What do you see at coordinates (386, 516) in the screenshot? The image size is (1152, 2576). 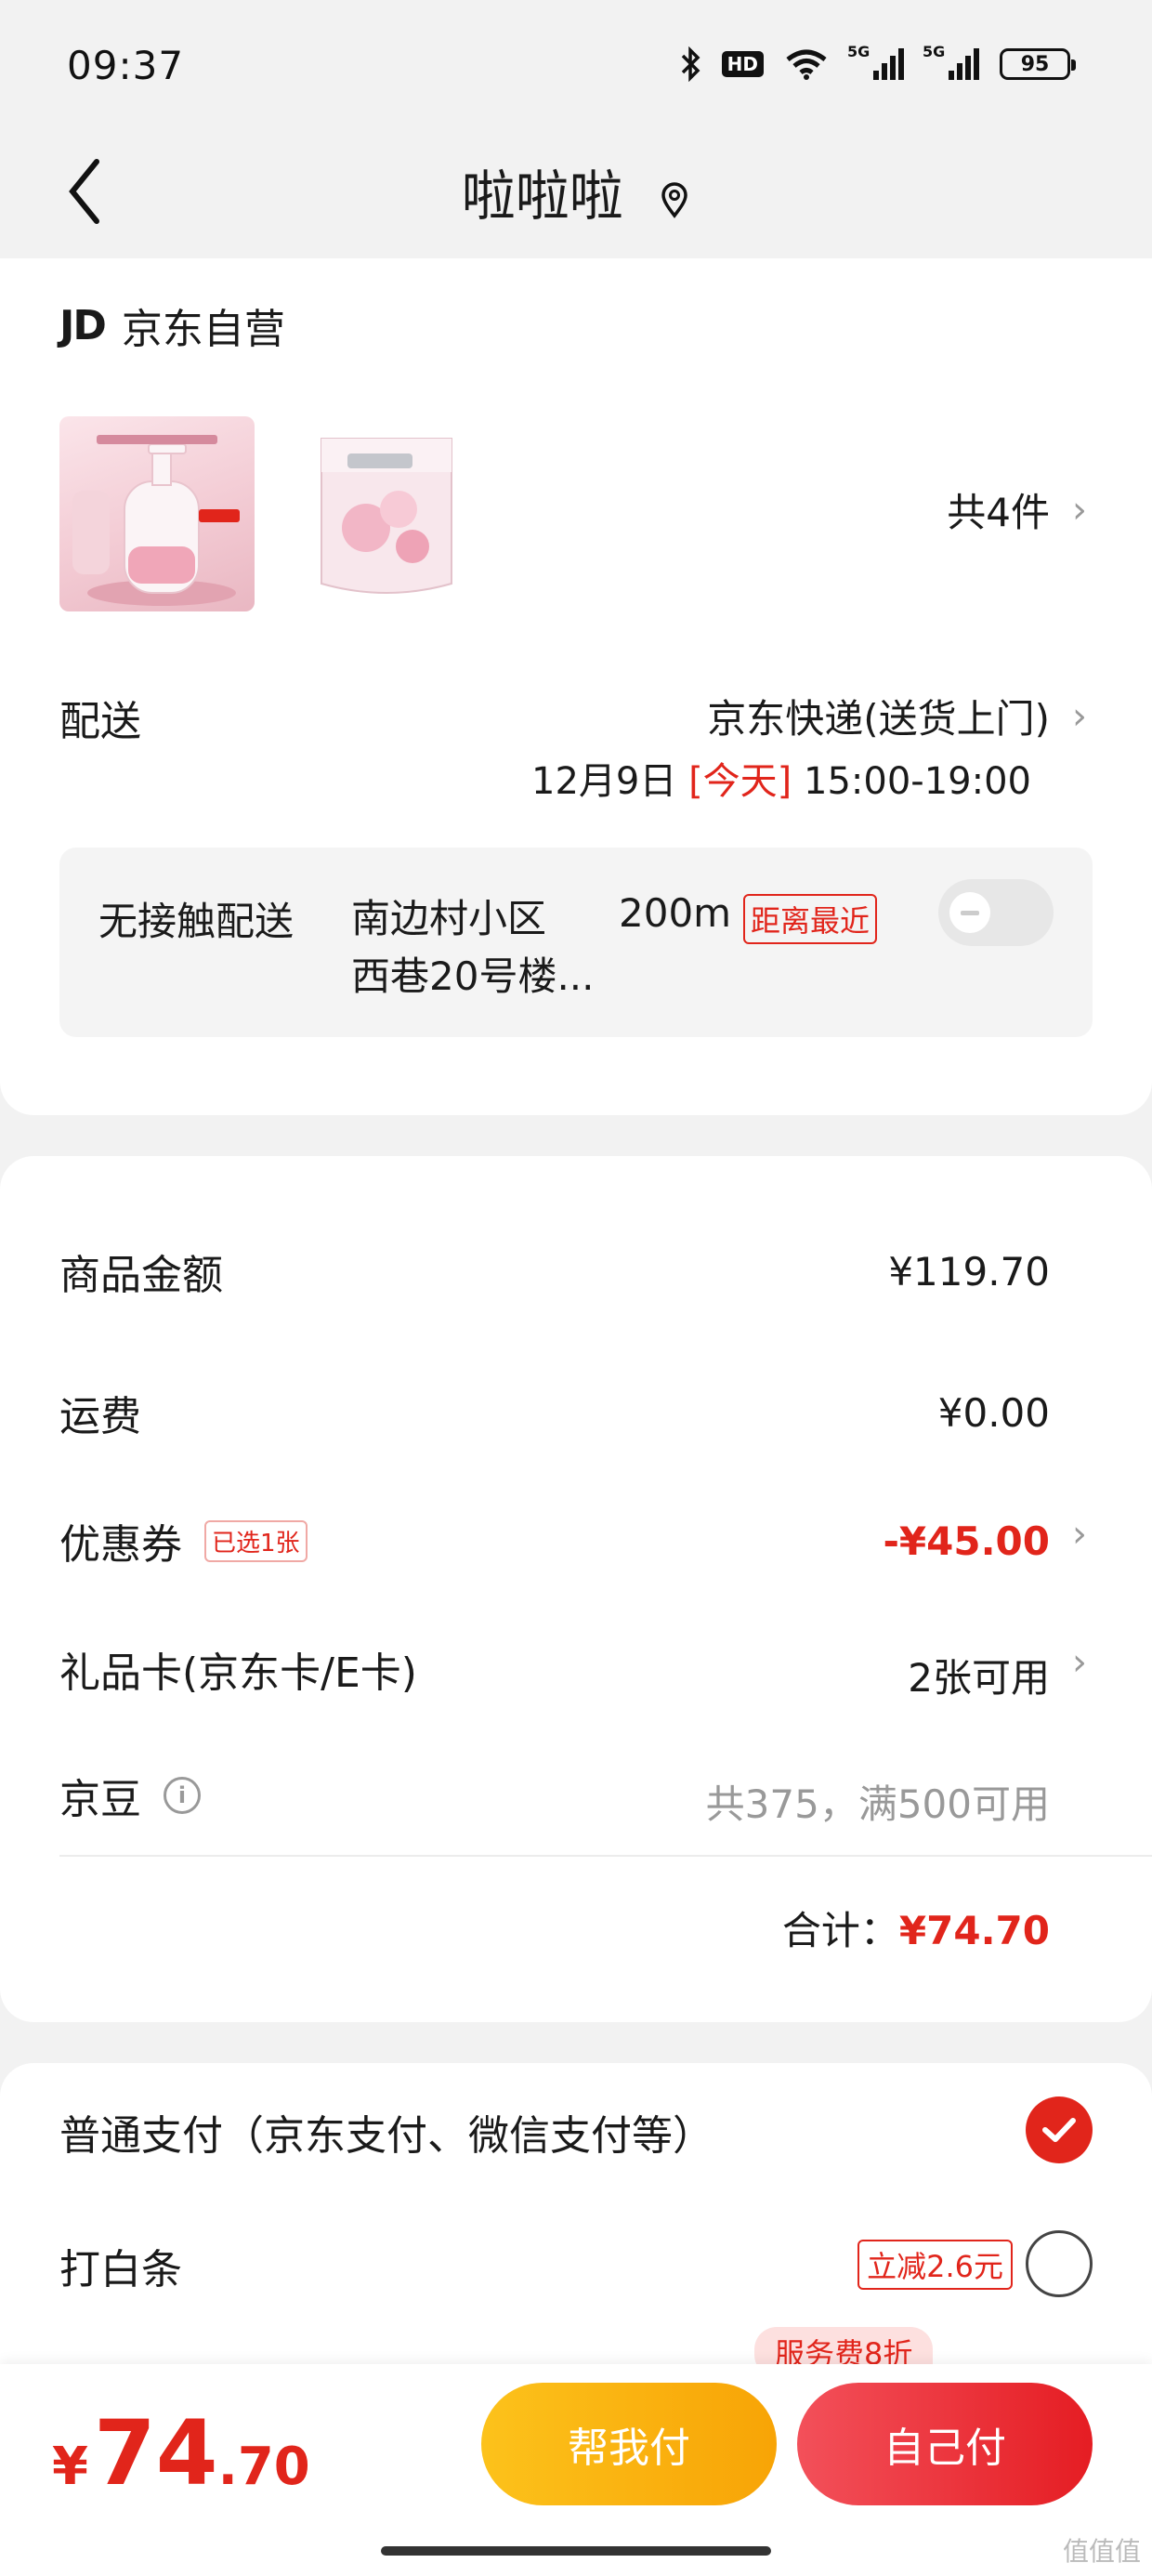 I see `refill-pouch-icon` at bounding box center [386, 516].